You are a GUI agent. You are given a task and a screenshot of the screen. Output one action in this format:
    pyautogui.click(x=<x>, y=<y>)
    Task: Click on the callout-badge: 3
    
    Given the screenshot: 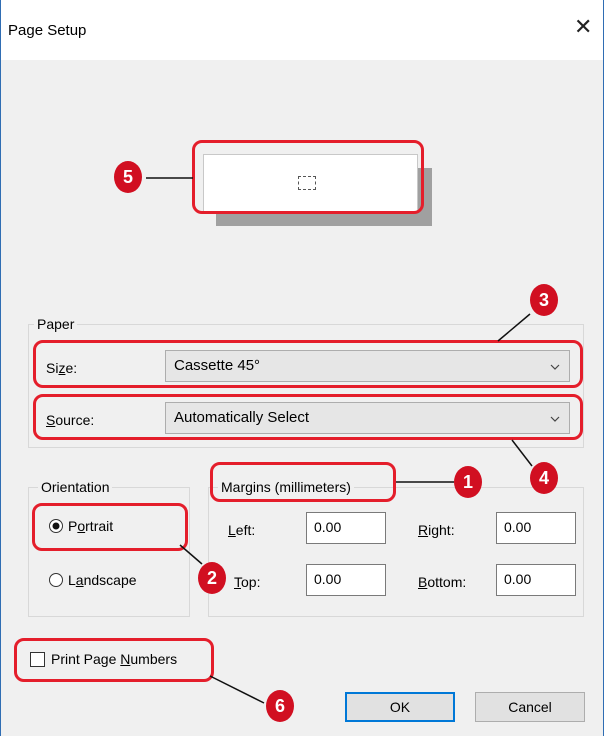 What is the action you would take?
    pyautogui.click(x=544, y=300)
    